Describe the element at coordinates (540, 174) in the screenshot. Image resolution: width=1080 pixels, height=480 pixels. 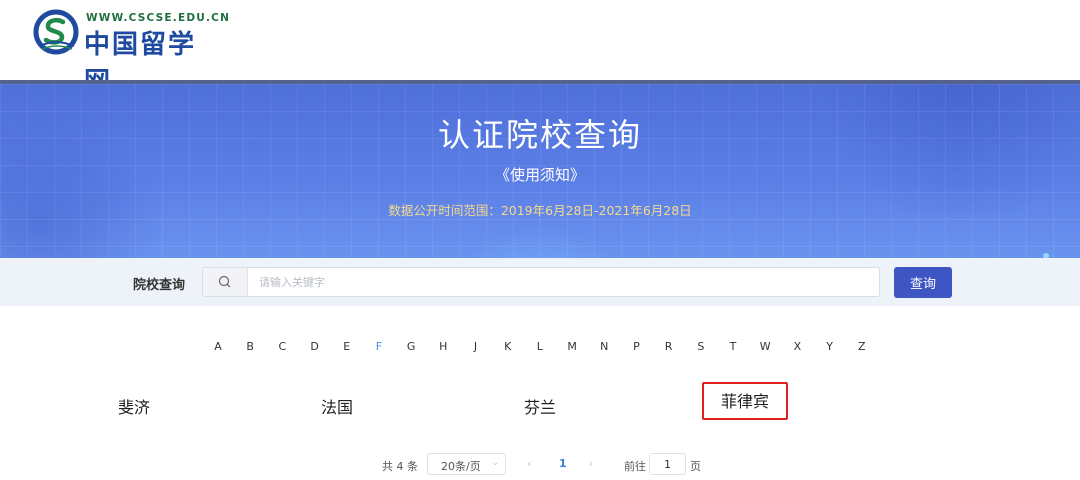
I see `usage-notice-link: 《使用须知》` at that location.